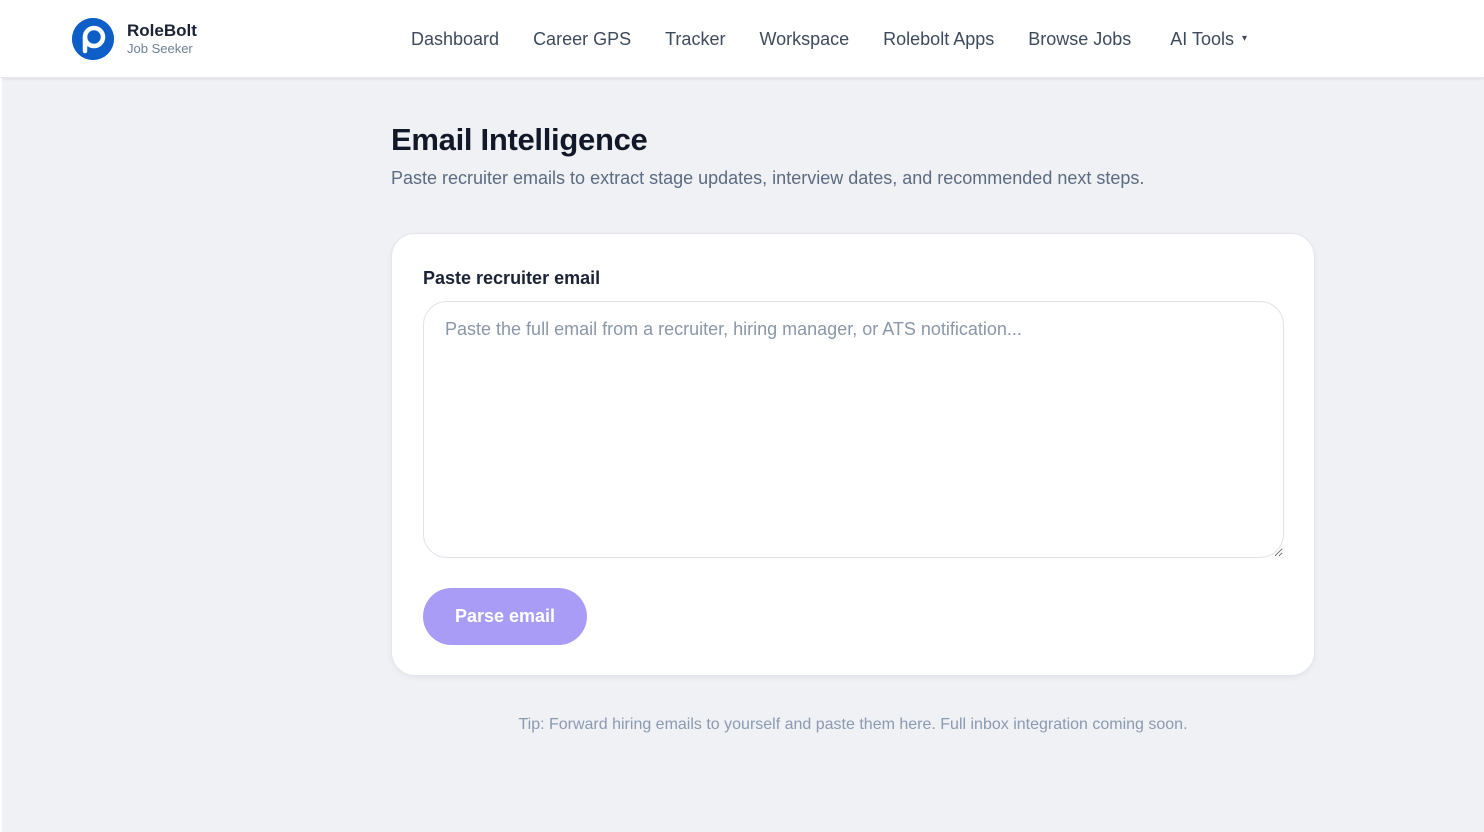  What do you see at coordinates (938, 39) in the screenshot?
I see `nav-rolebolt-apps: Rolebolt Apps` at bounding box center [938, 39].